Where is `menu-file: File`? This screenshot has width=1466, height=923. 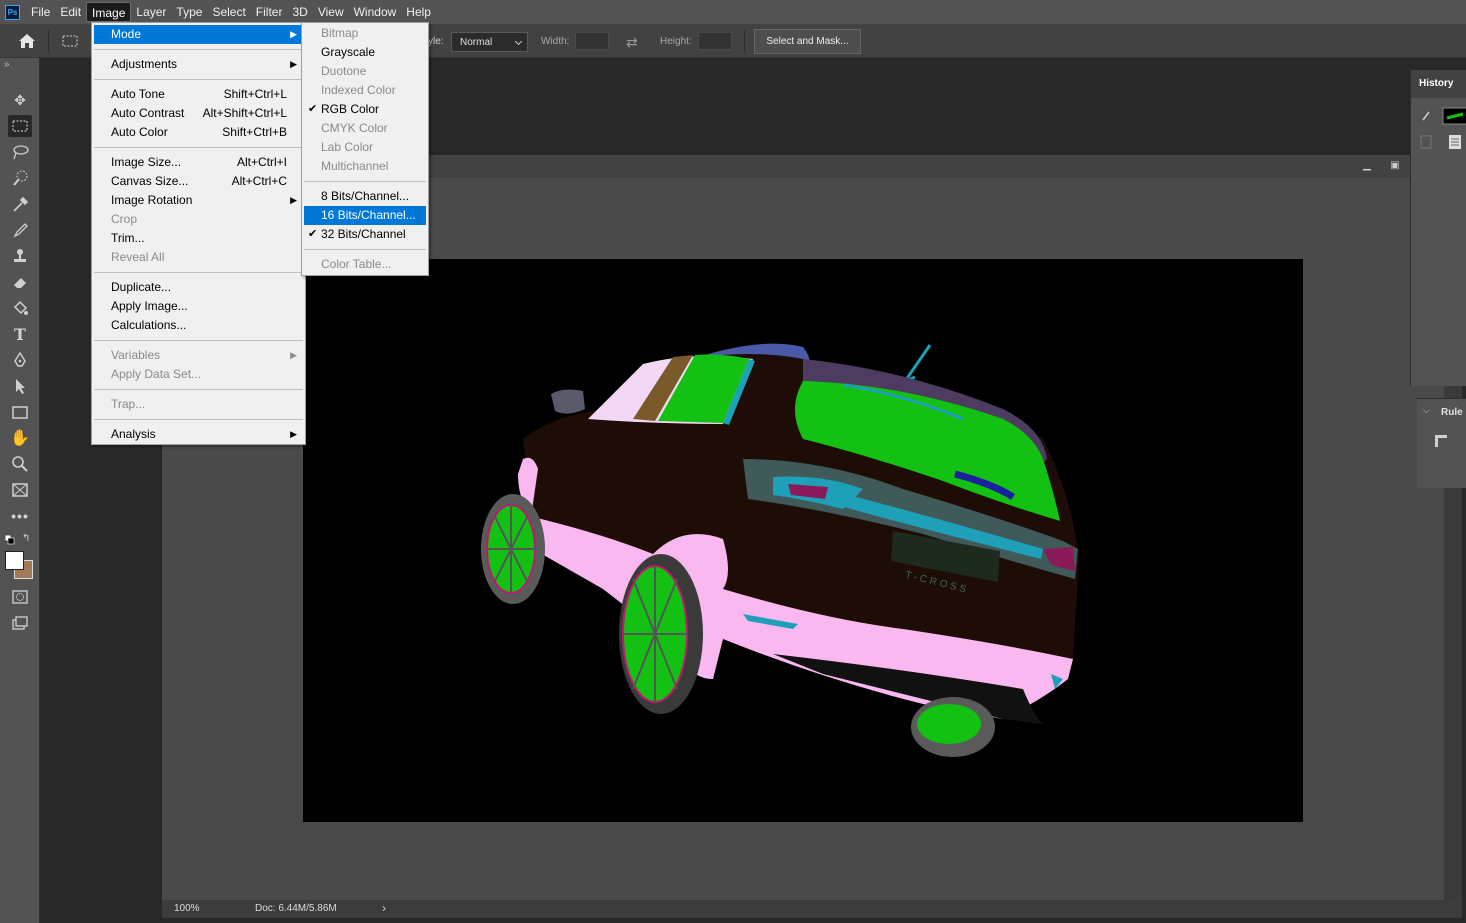
menu-file: File is located at coordinates (40, 12).